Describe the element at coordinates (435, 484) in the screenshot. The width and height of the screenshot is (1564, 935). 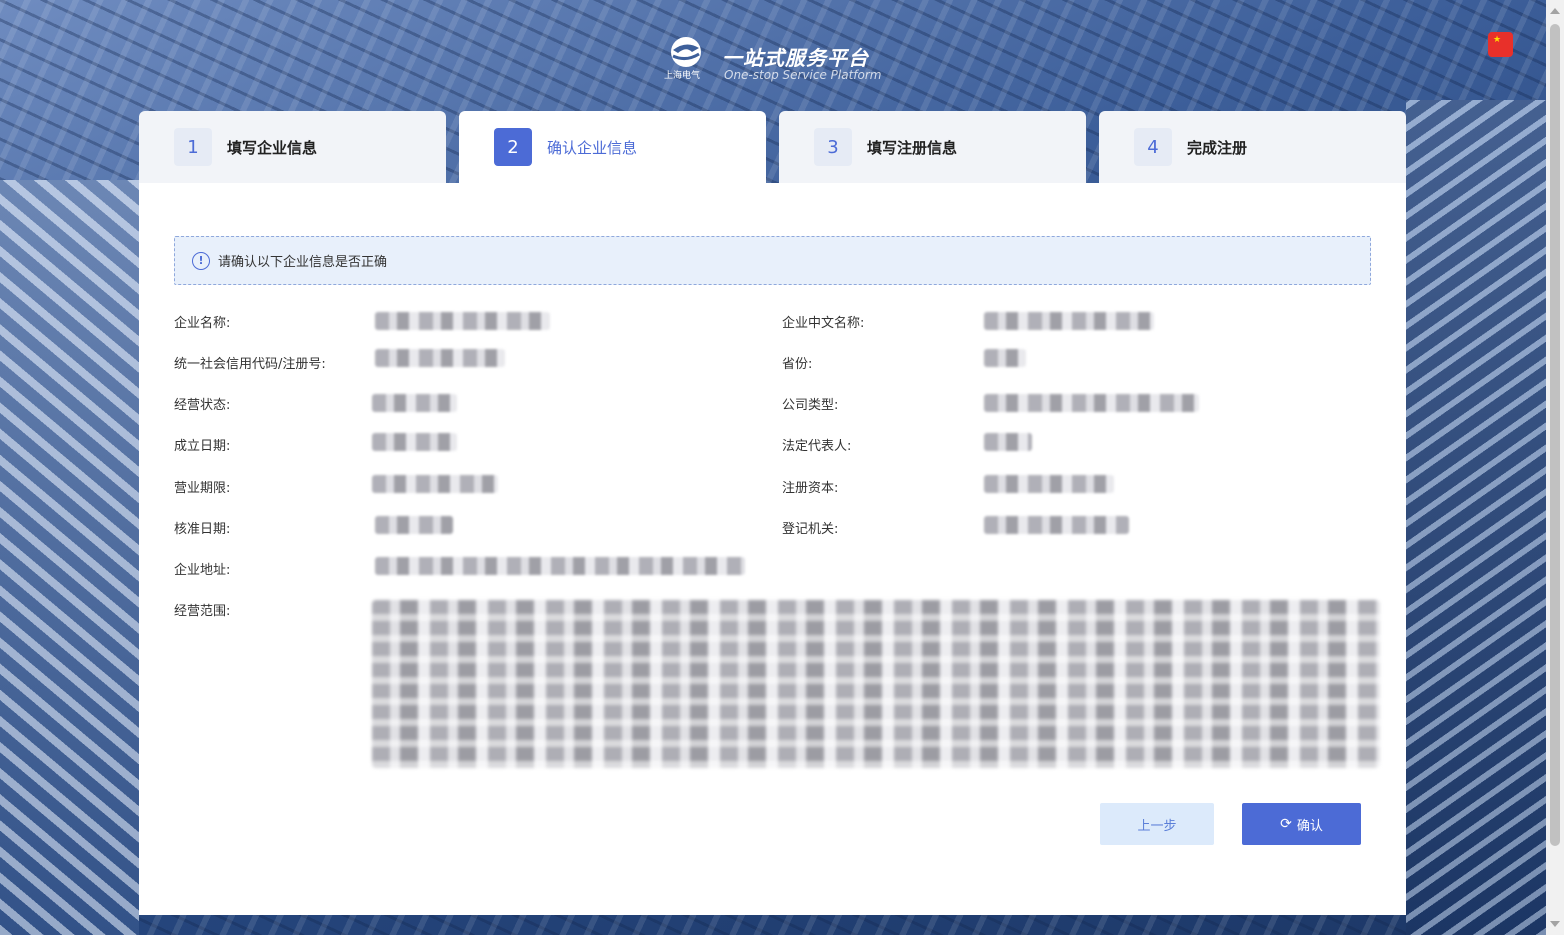
I see `value-term-redacted` at that location.